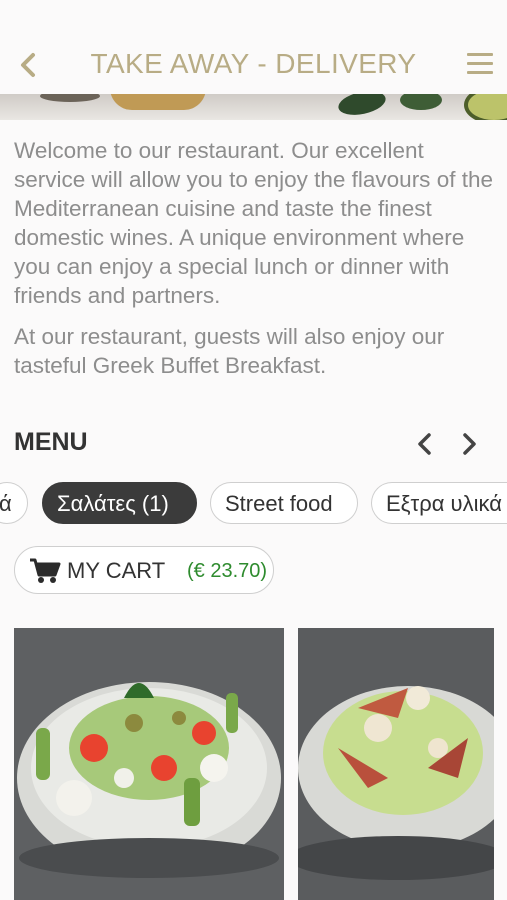 This screenshot has width=507, height=900. What do you see at coordinates (119, 503) in the screenshot?
I see `category-pill-salads: Σαλάτες (1)` at bounding box center [119, 503].